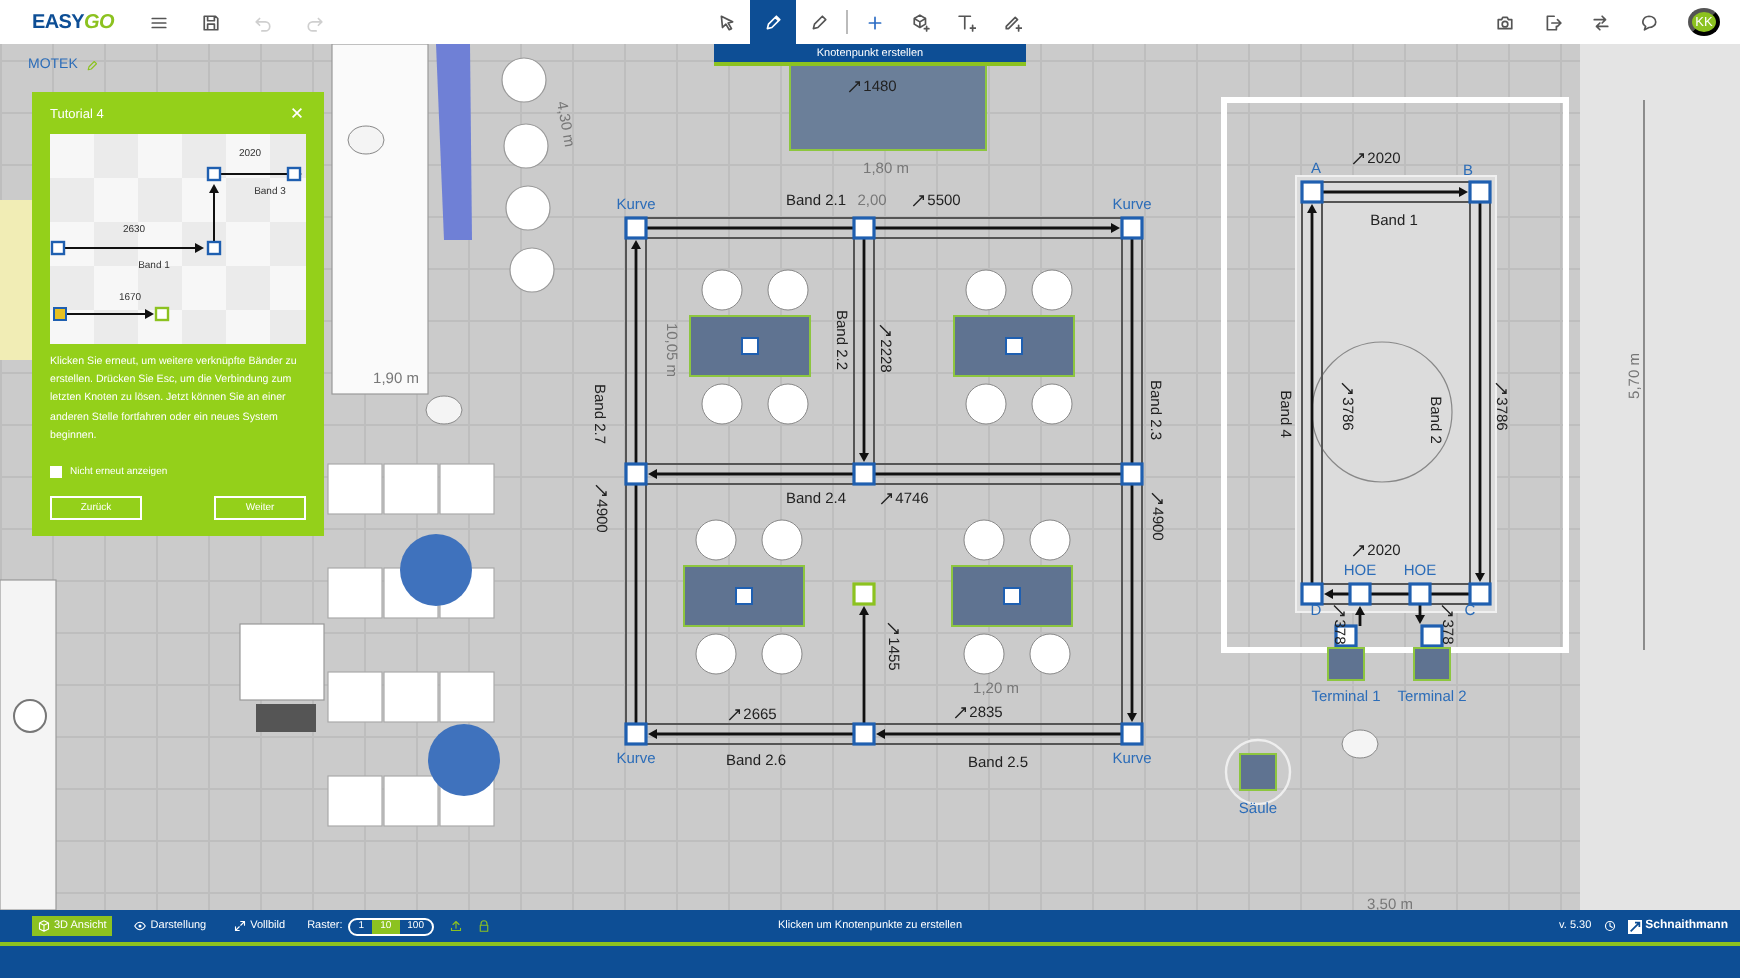 The width and height of the screenshot is (1740, 978). I want to click on pointer-icon, so click(727, 22).